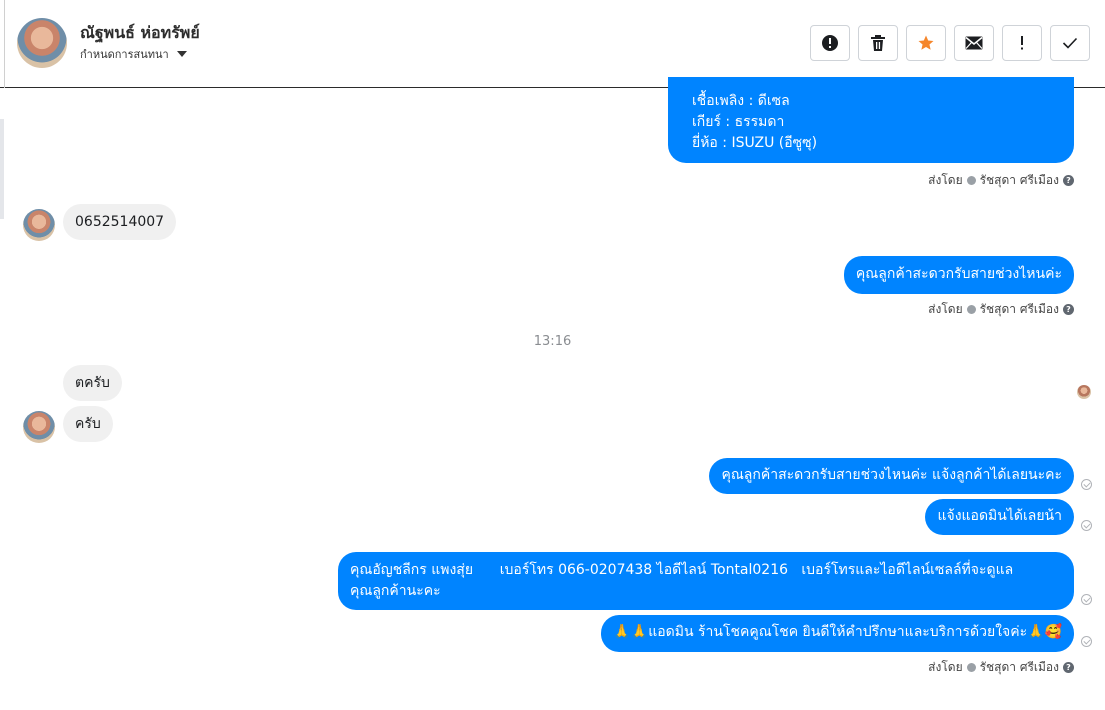 Image resolution: width=1105 pixels, height=710 pixels. What do you see at coordinates (2, 169) in the screenshot?
I see `scrollbar` at bounding box center [2, 169].